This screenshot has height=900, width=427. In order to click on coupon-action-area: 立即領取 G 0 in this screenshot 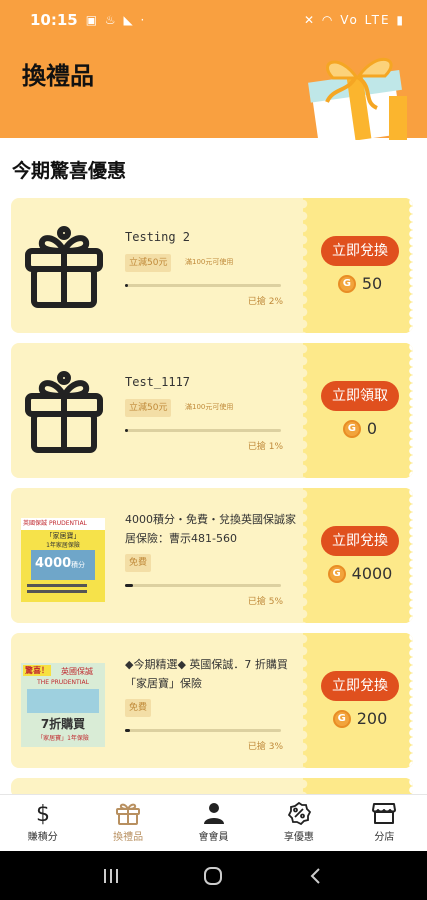, I will do `click(355, 410)`.